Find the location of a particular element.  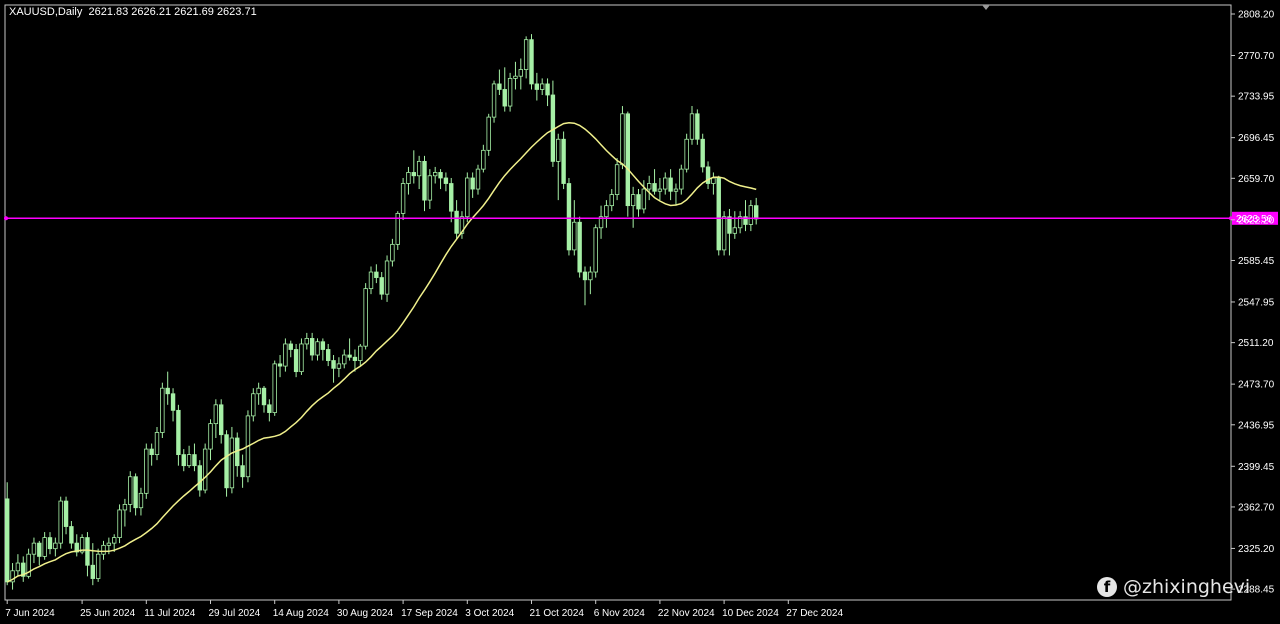

x-tick-label: 29 Jul 2024 is located at coordinates (235, 613).